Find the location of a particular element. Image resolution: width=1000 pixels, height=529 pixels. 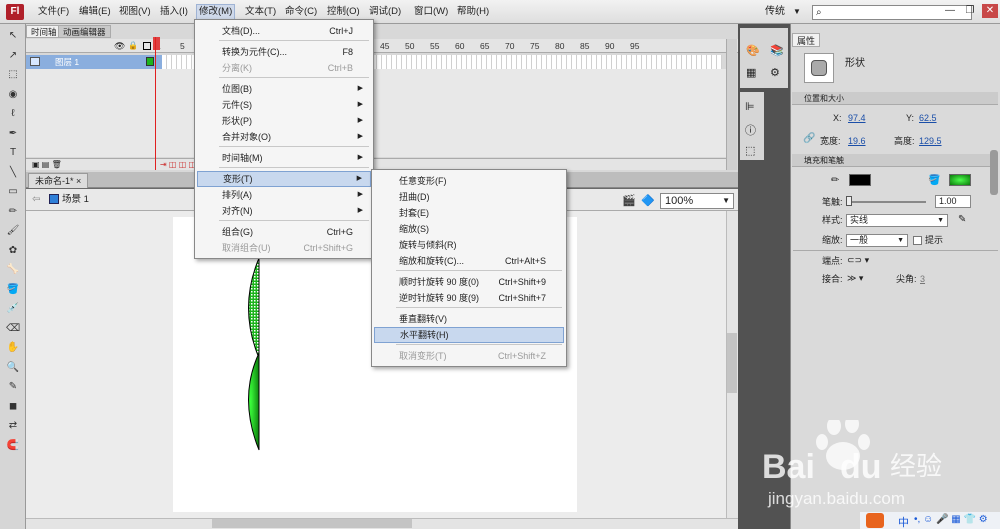

line-icon: ╲ is located at coordinates (13, 173).